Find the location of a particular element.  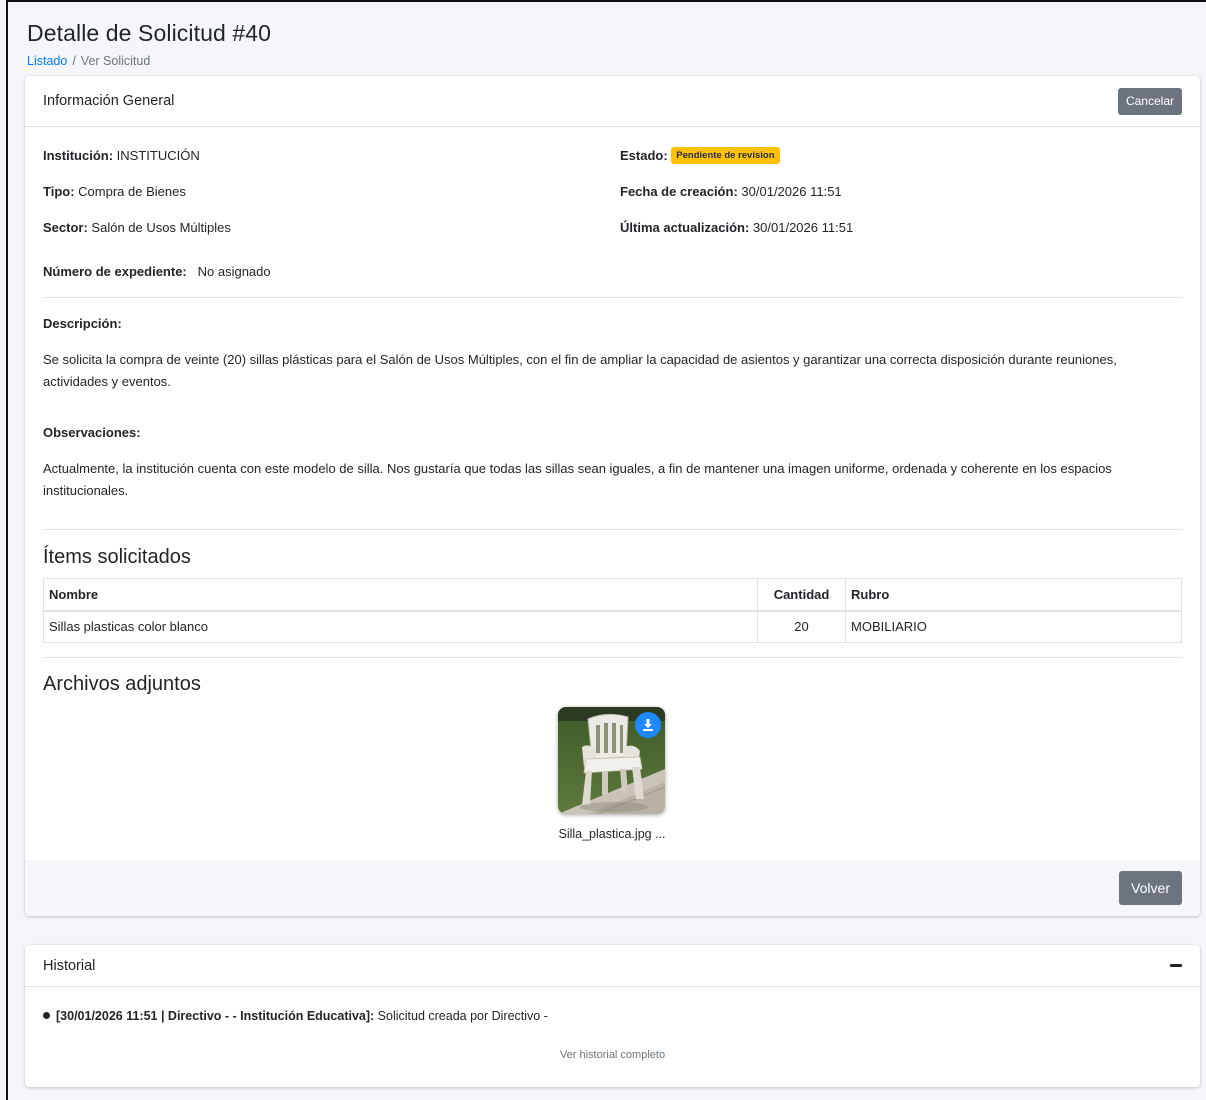

label-sector: Sector: is located at coordinates (65, 227).